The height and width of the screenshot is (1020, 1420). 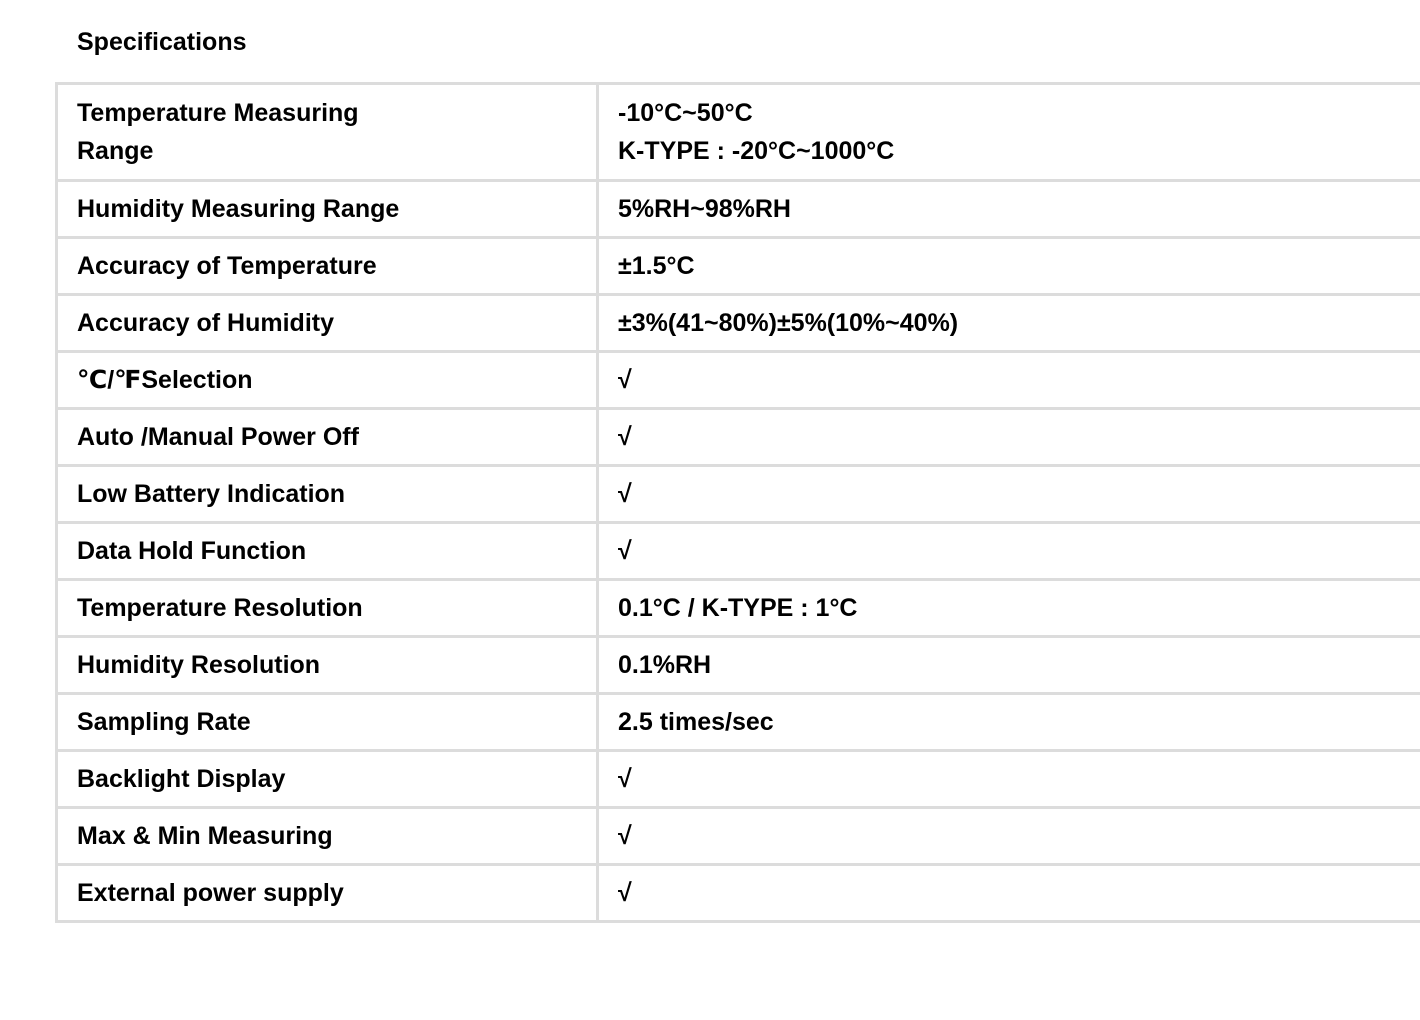 What do you see at coordinates (327, 132) in the screenshot?
I see `spec-label: Temperature Measuring Range` at bounding box center [327, 132].